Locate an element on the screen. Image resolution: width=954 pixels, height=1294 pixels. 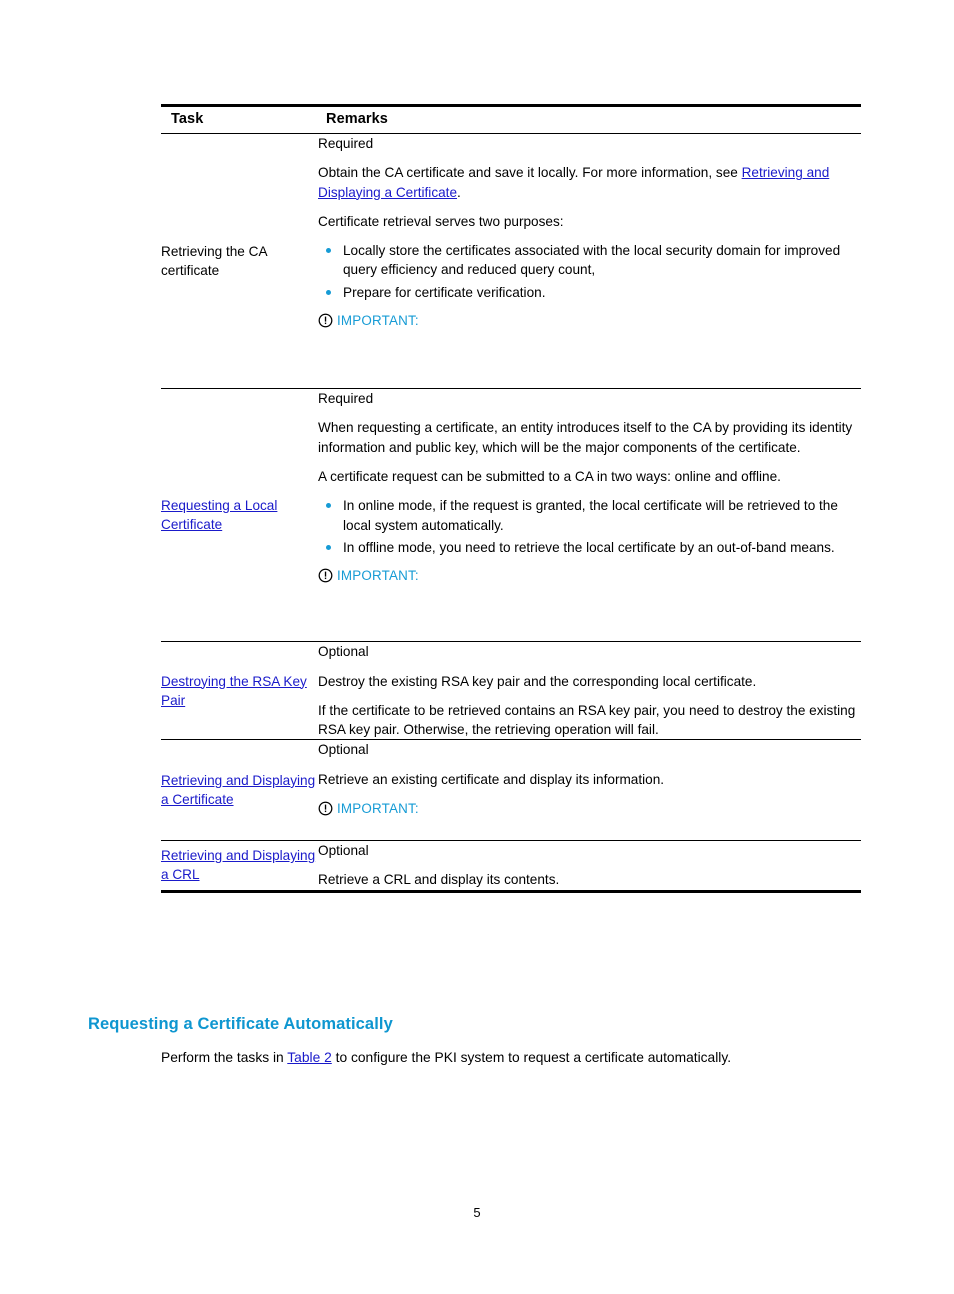
task-link-retrieving-and-displaying-a-certificate: Retrieving and Displaying a Certificate is located at coordinates (238, 790).